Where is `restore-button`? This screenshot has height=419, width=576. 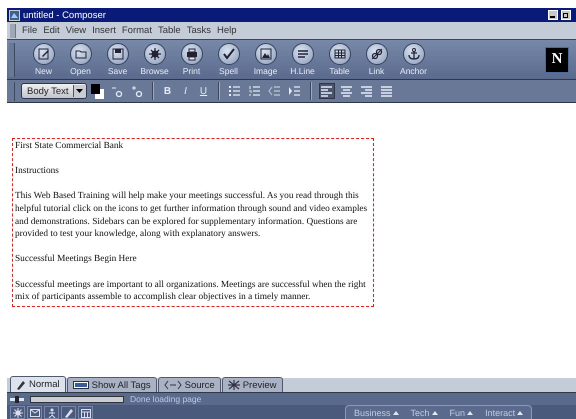
restore-button is located at coordinates (566, 15).